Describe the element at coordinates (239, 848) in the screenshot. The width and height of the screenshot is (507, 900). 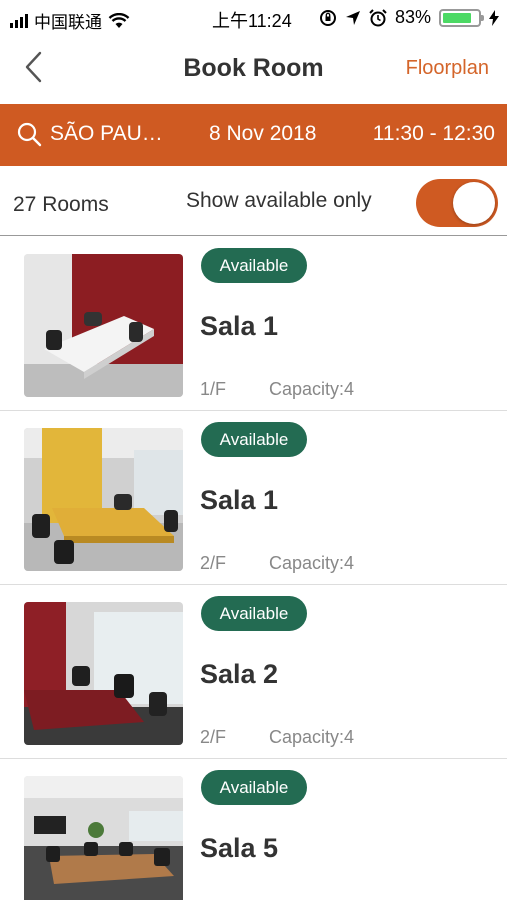
I see `room-name: Sala 5` at that location.